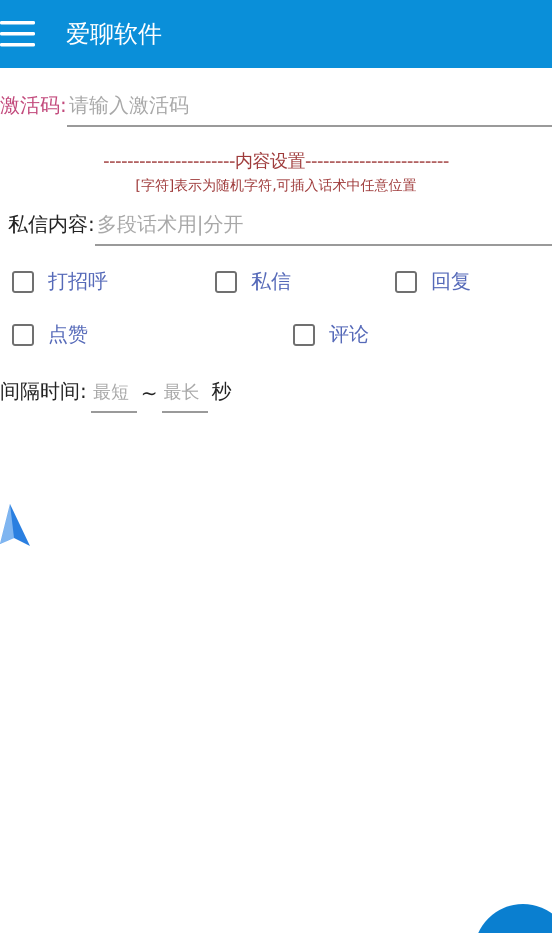 The height and width of the screenshot is (933, 552). What do you see at coordinates (451, 281) in the screenshot?
I see `checkbox-label: 回复` at bounding box center [451, 281].